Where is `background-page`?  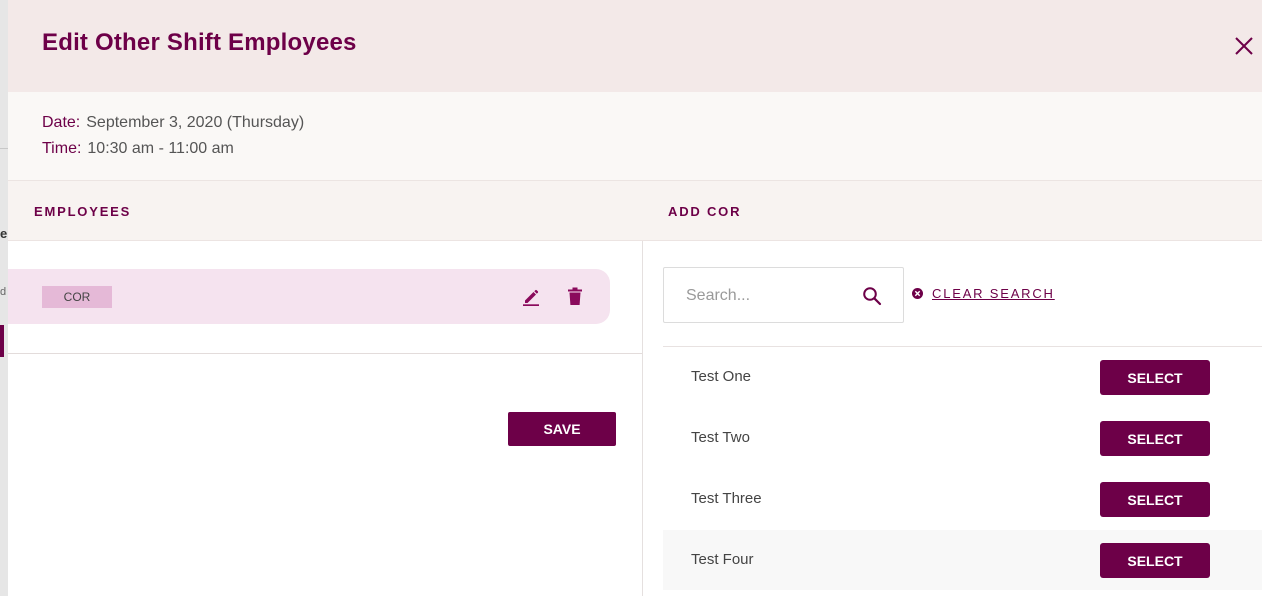 background-page is located at coordinates (4, 298).